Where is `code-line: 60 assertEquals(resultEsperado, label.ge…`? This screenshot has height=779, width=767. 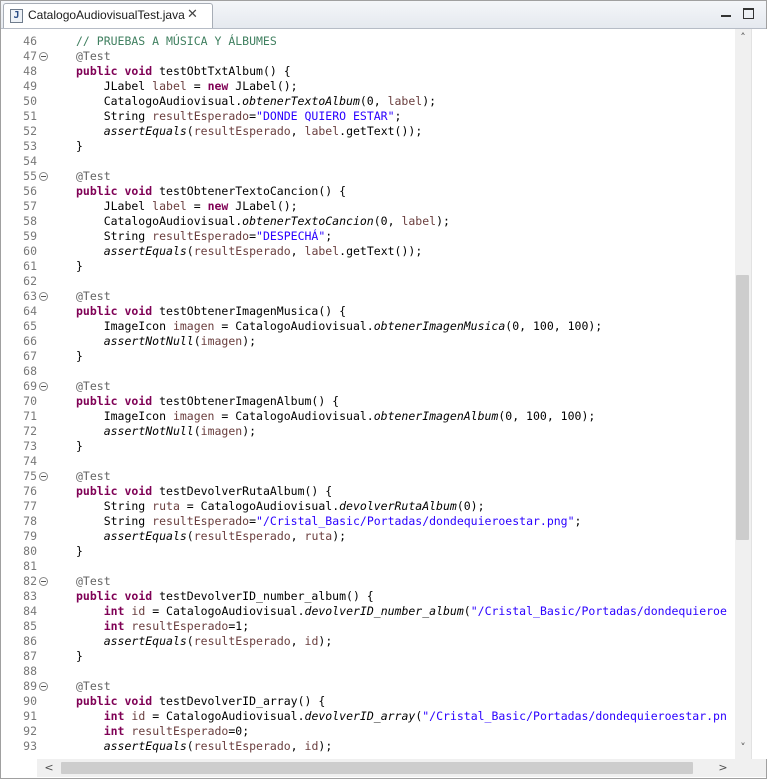 code-line: 60 assertEquals(resultEsperado, label.ge… is located at coordinates (368, 251).